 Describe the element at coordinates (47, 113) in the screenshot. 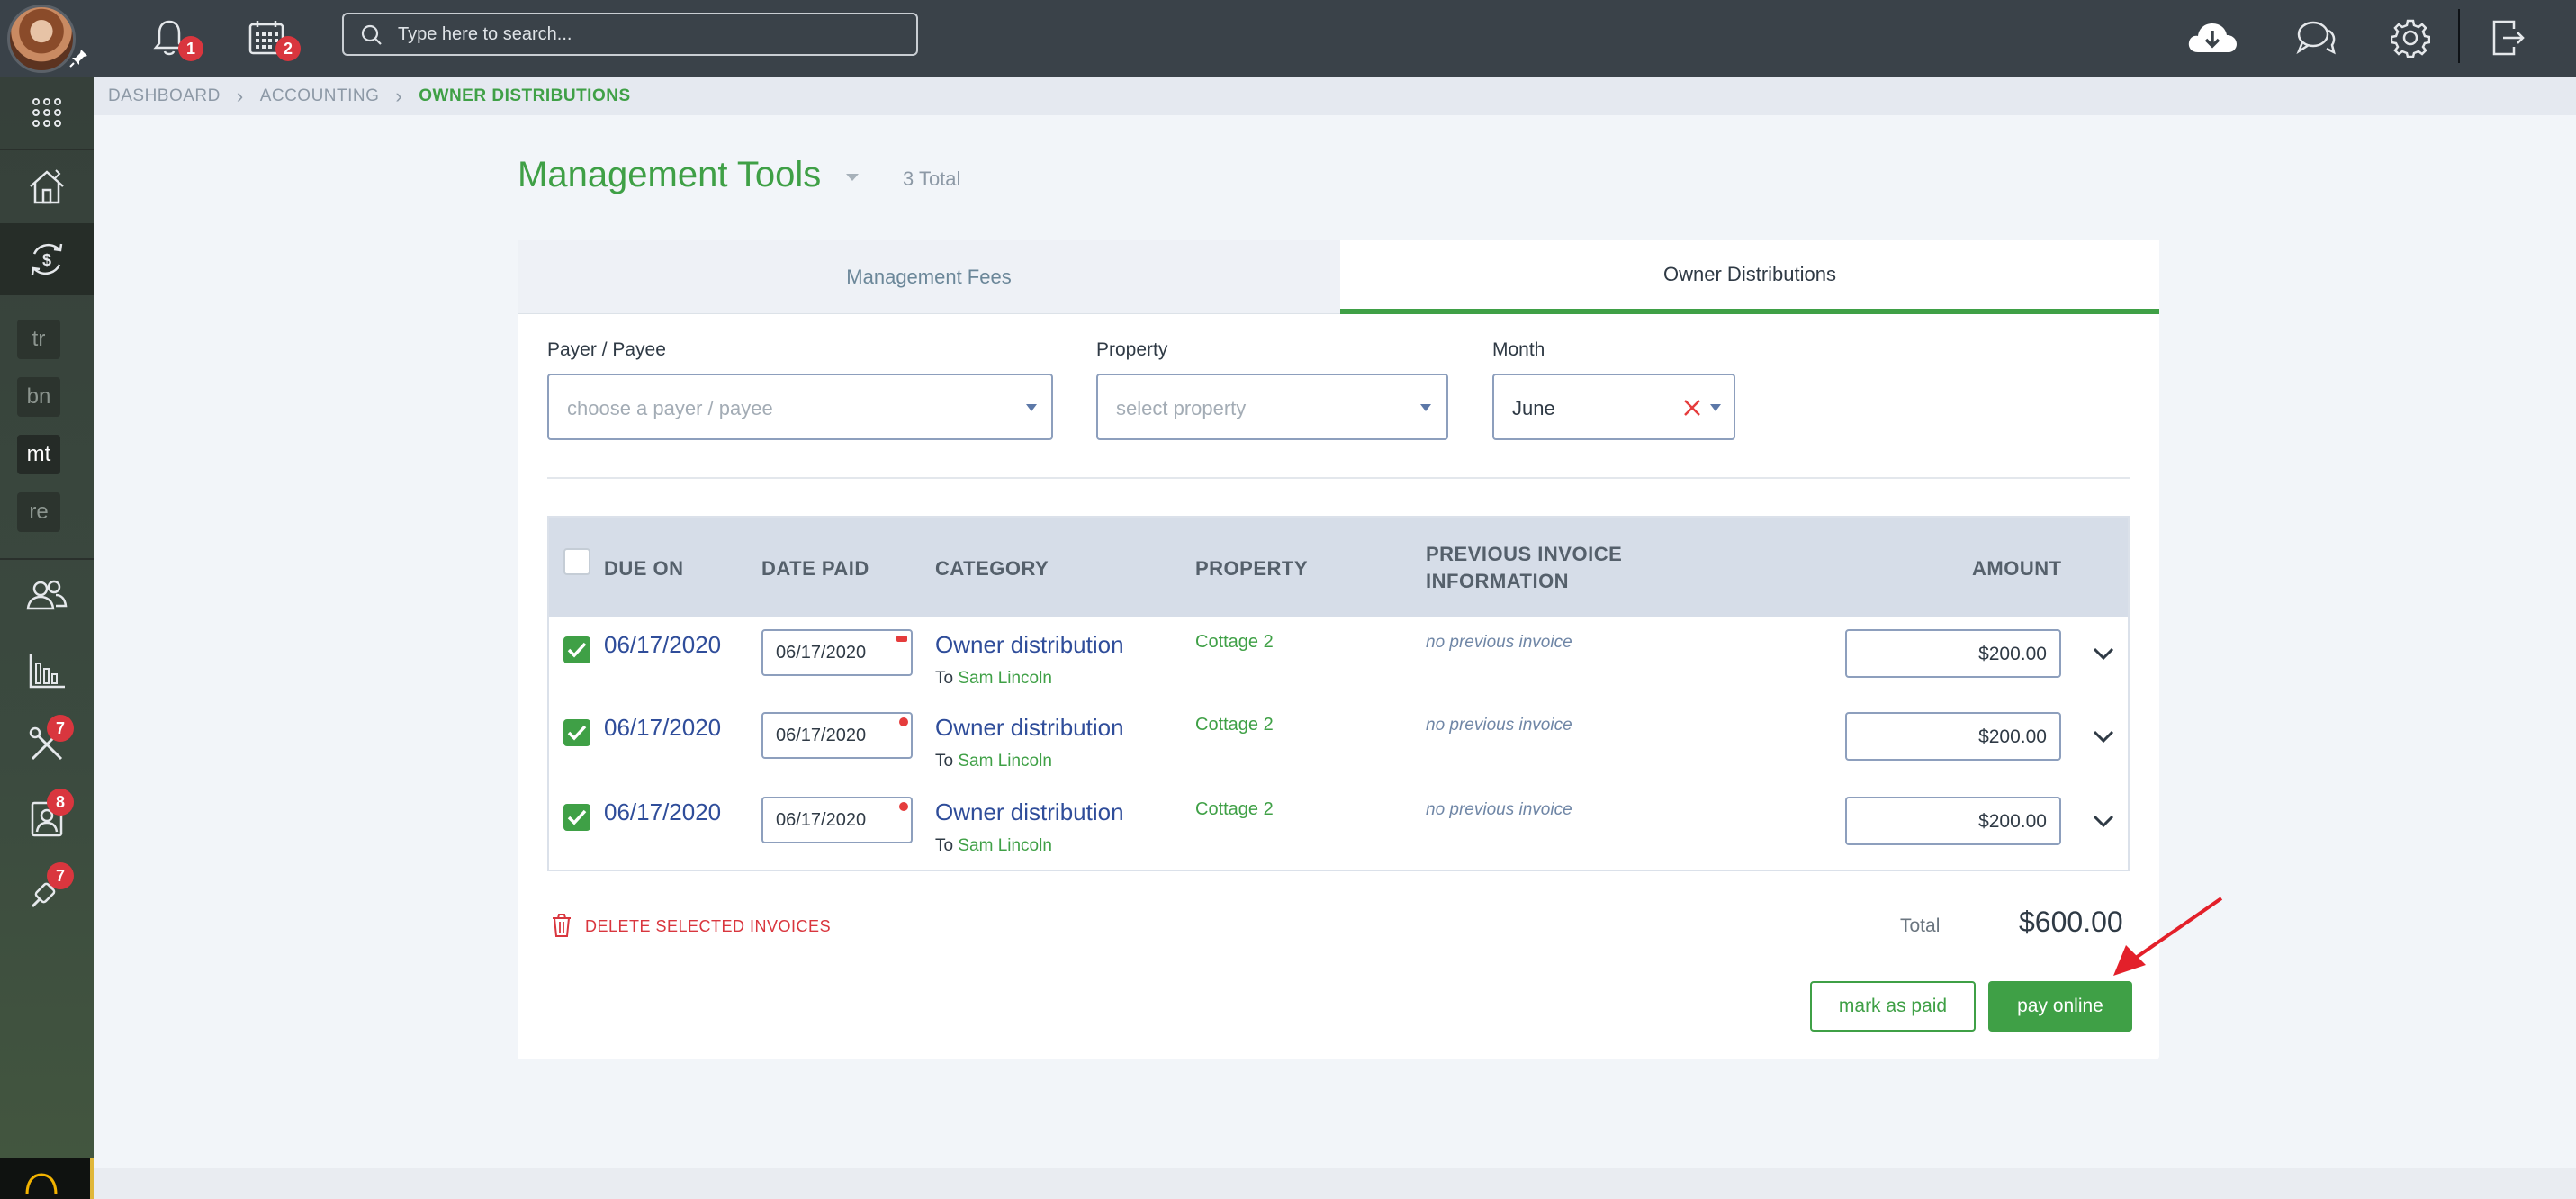

I see `sidebar-item-apps` at that location.